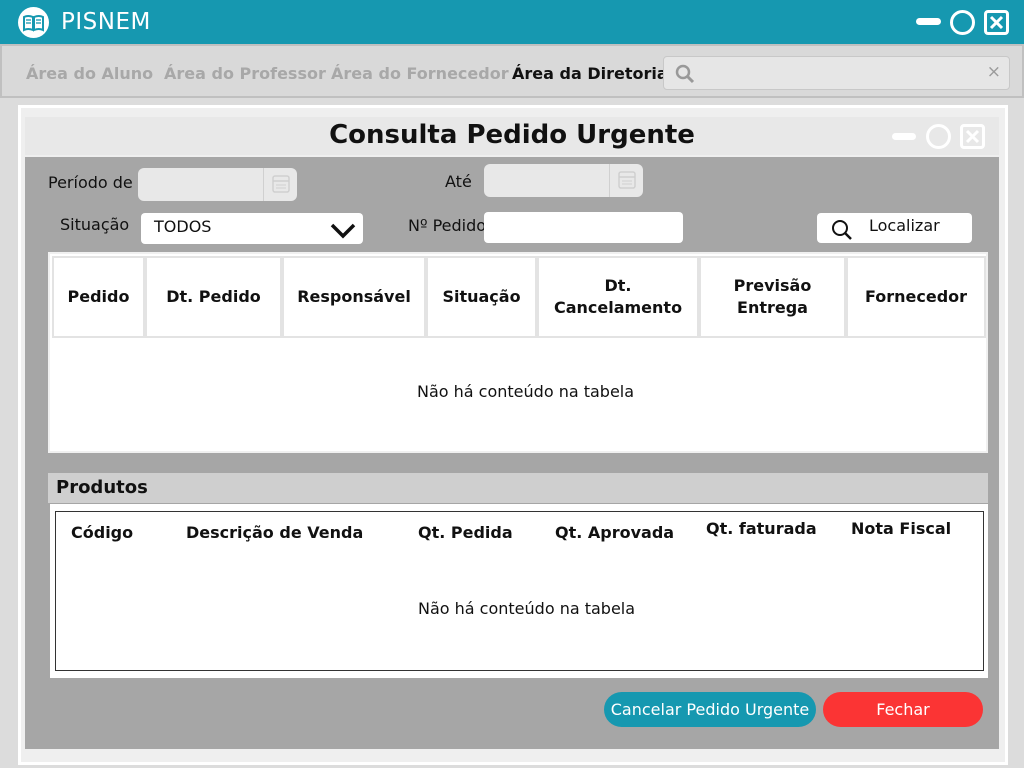  Describe the element at coordinates (458, 181) in the screenshot. I see `ate-label: Até` at that location.